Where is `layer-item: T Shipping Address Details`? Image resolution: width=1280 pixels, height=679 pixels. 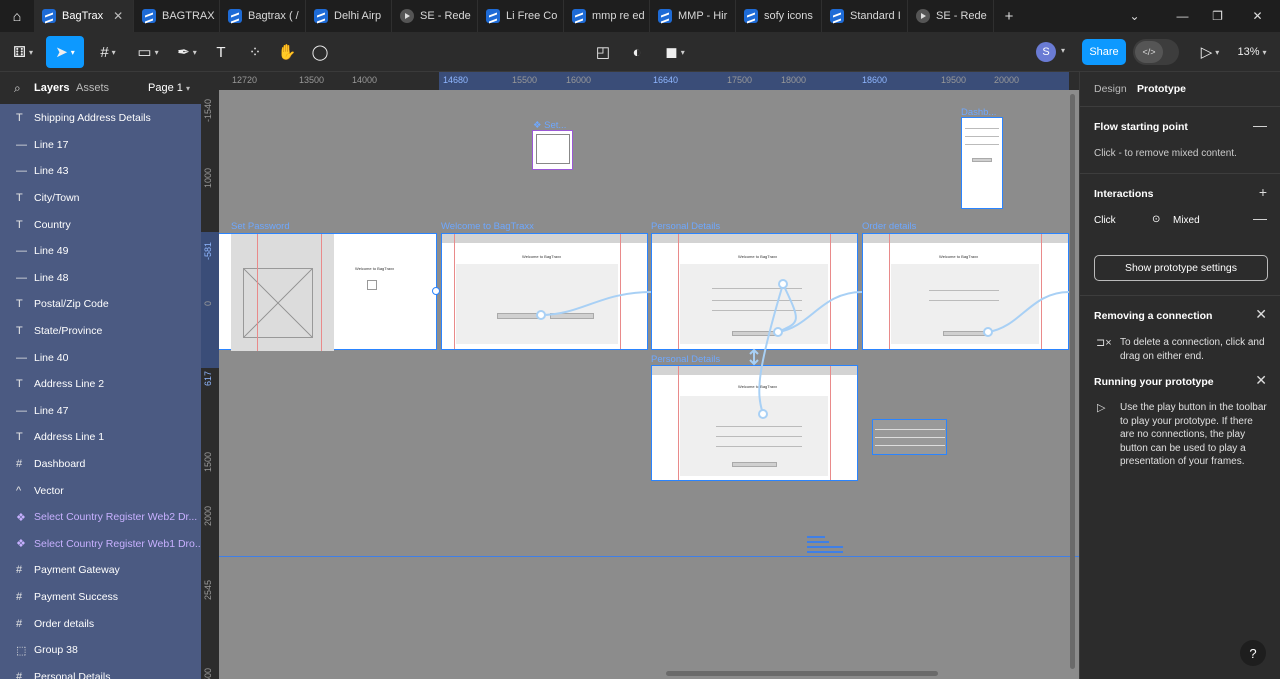
layer-item: T Shipping Address Details is located at coordinates (100, 118).